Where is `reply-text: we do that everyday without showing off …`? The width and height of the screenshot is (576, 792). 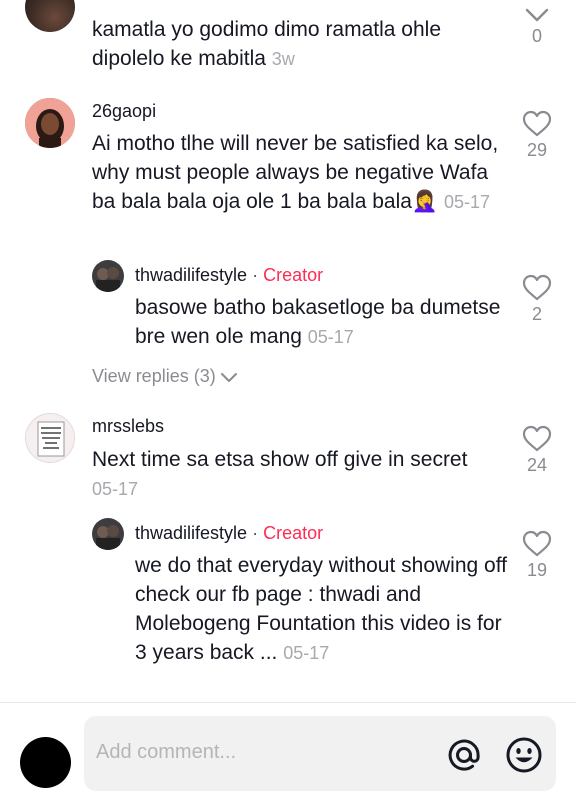
reply-text: we do that everyday without showing off … is located at coordinates (321, 609).